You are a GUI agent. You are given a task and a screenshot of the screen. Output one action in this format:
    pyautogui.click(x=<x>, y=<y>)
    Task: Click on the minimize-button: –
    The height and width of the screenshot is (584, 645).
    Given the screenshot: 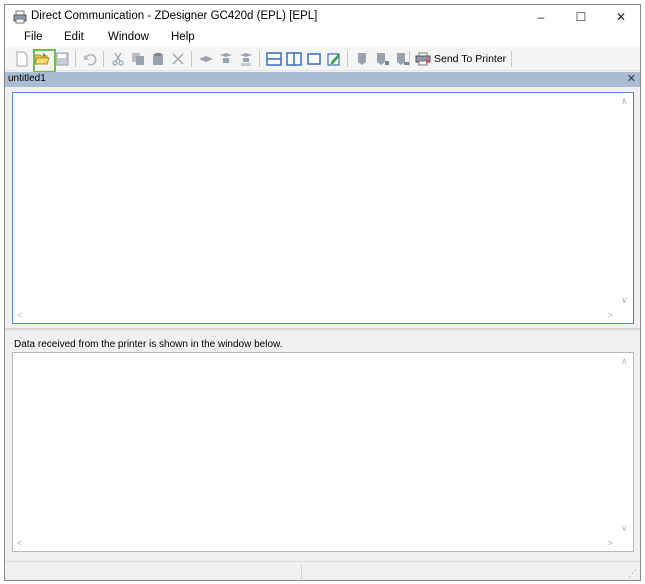 What is the action you would take?
    pyautogui.click(x=541, y=17)
    